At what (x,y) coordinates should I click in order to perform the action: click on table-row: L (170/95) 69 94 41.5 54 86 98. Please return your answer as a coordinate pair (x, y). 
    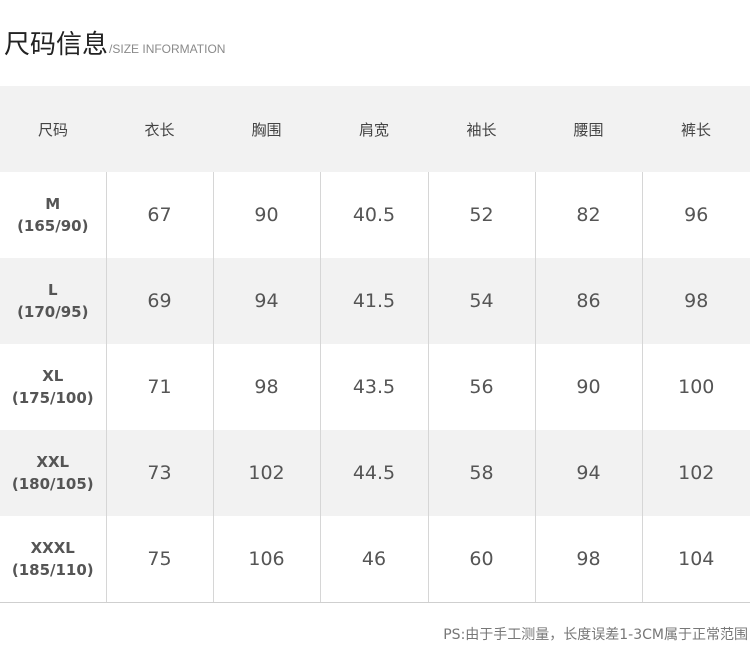
    Looking at the image, I should click on (375, 301).